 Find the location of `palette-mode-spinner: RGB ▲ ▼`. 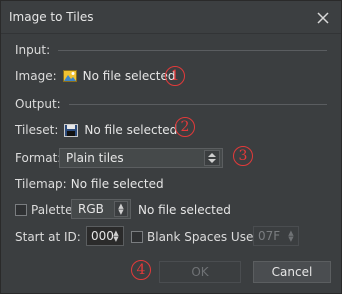

palette-mode-spinner: RGB ▲ ▼ is located at coordinates (101, 209).